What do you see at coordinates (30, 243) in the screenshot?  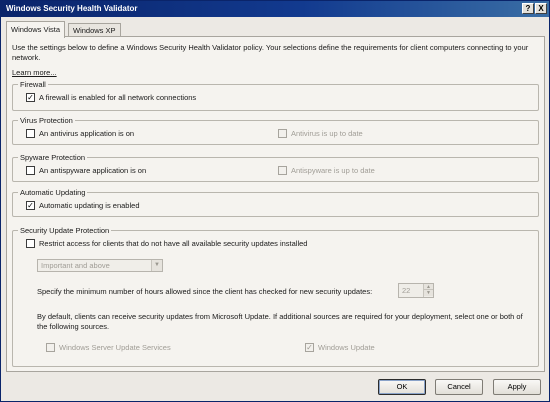 I see `restrict-access-checkbox` at bounding box center [30, 243].